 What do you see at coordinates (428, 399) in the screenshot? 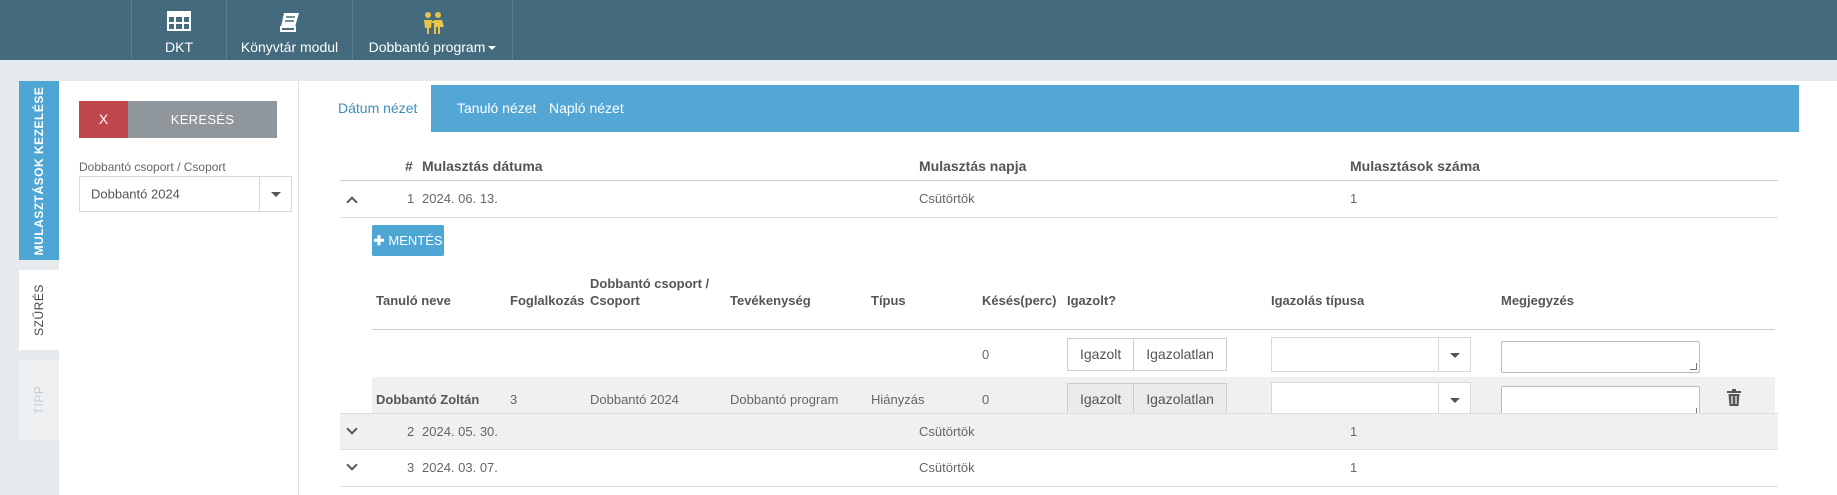
I see `student-name: Dobbantó Zoltán` at bounding box center [428, 399].